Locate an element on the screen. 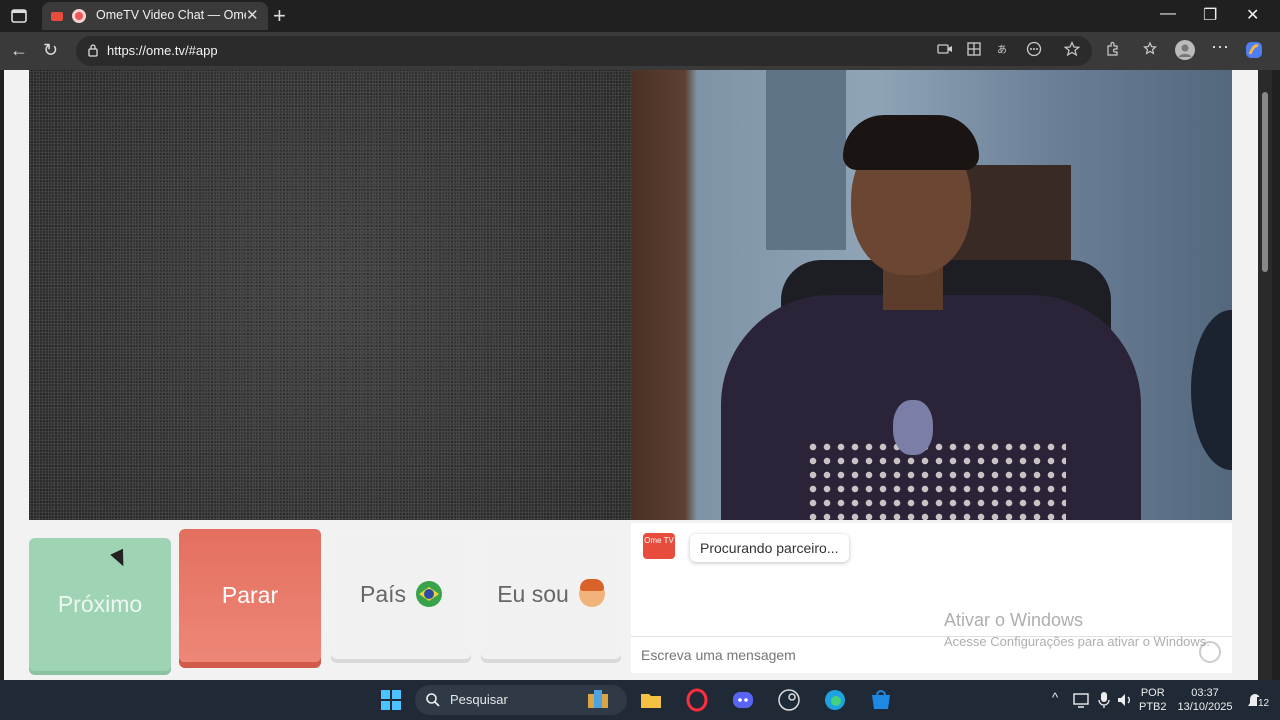 Image resolution: width=1280 pixels, height=720 pixels. page-scrollbar is located at coordinates (1265, 375).